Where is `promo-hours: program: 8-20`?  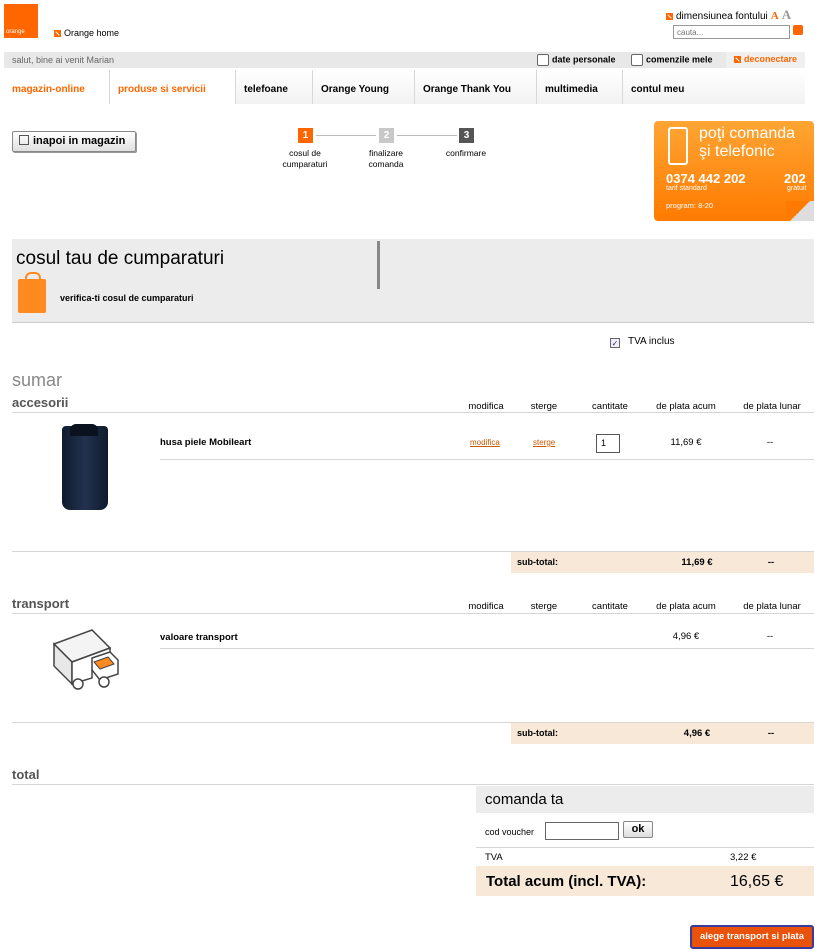
promo-hours: program: 8-20 is located at coordinates (690, 205).